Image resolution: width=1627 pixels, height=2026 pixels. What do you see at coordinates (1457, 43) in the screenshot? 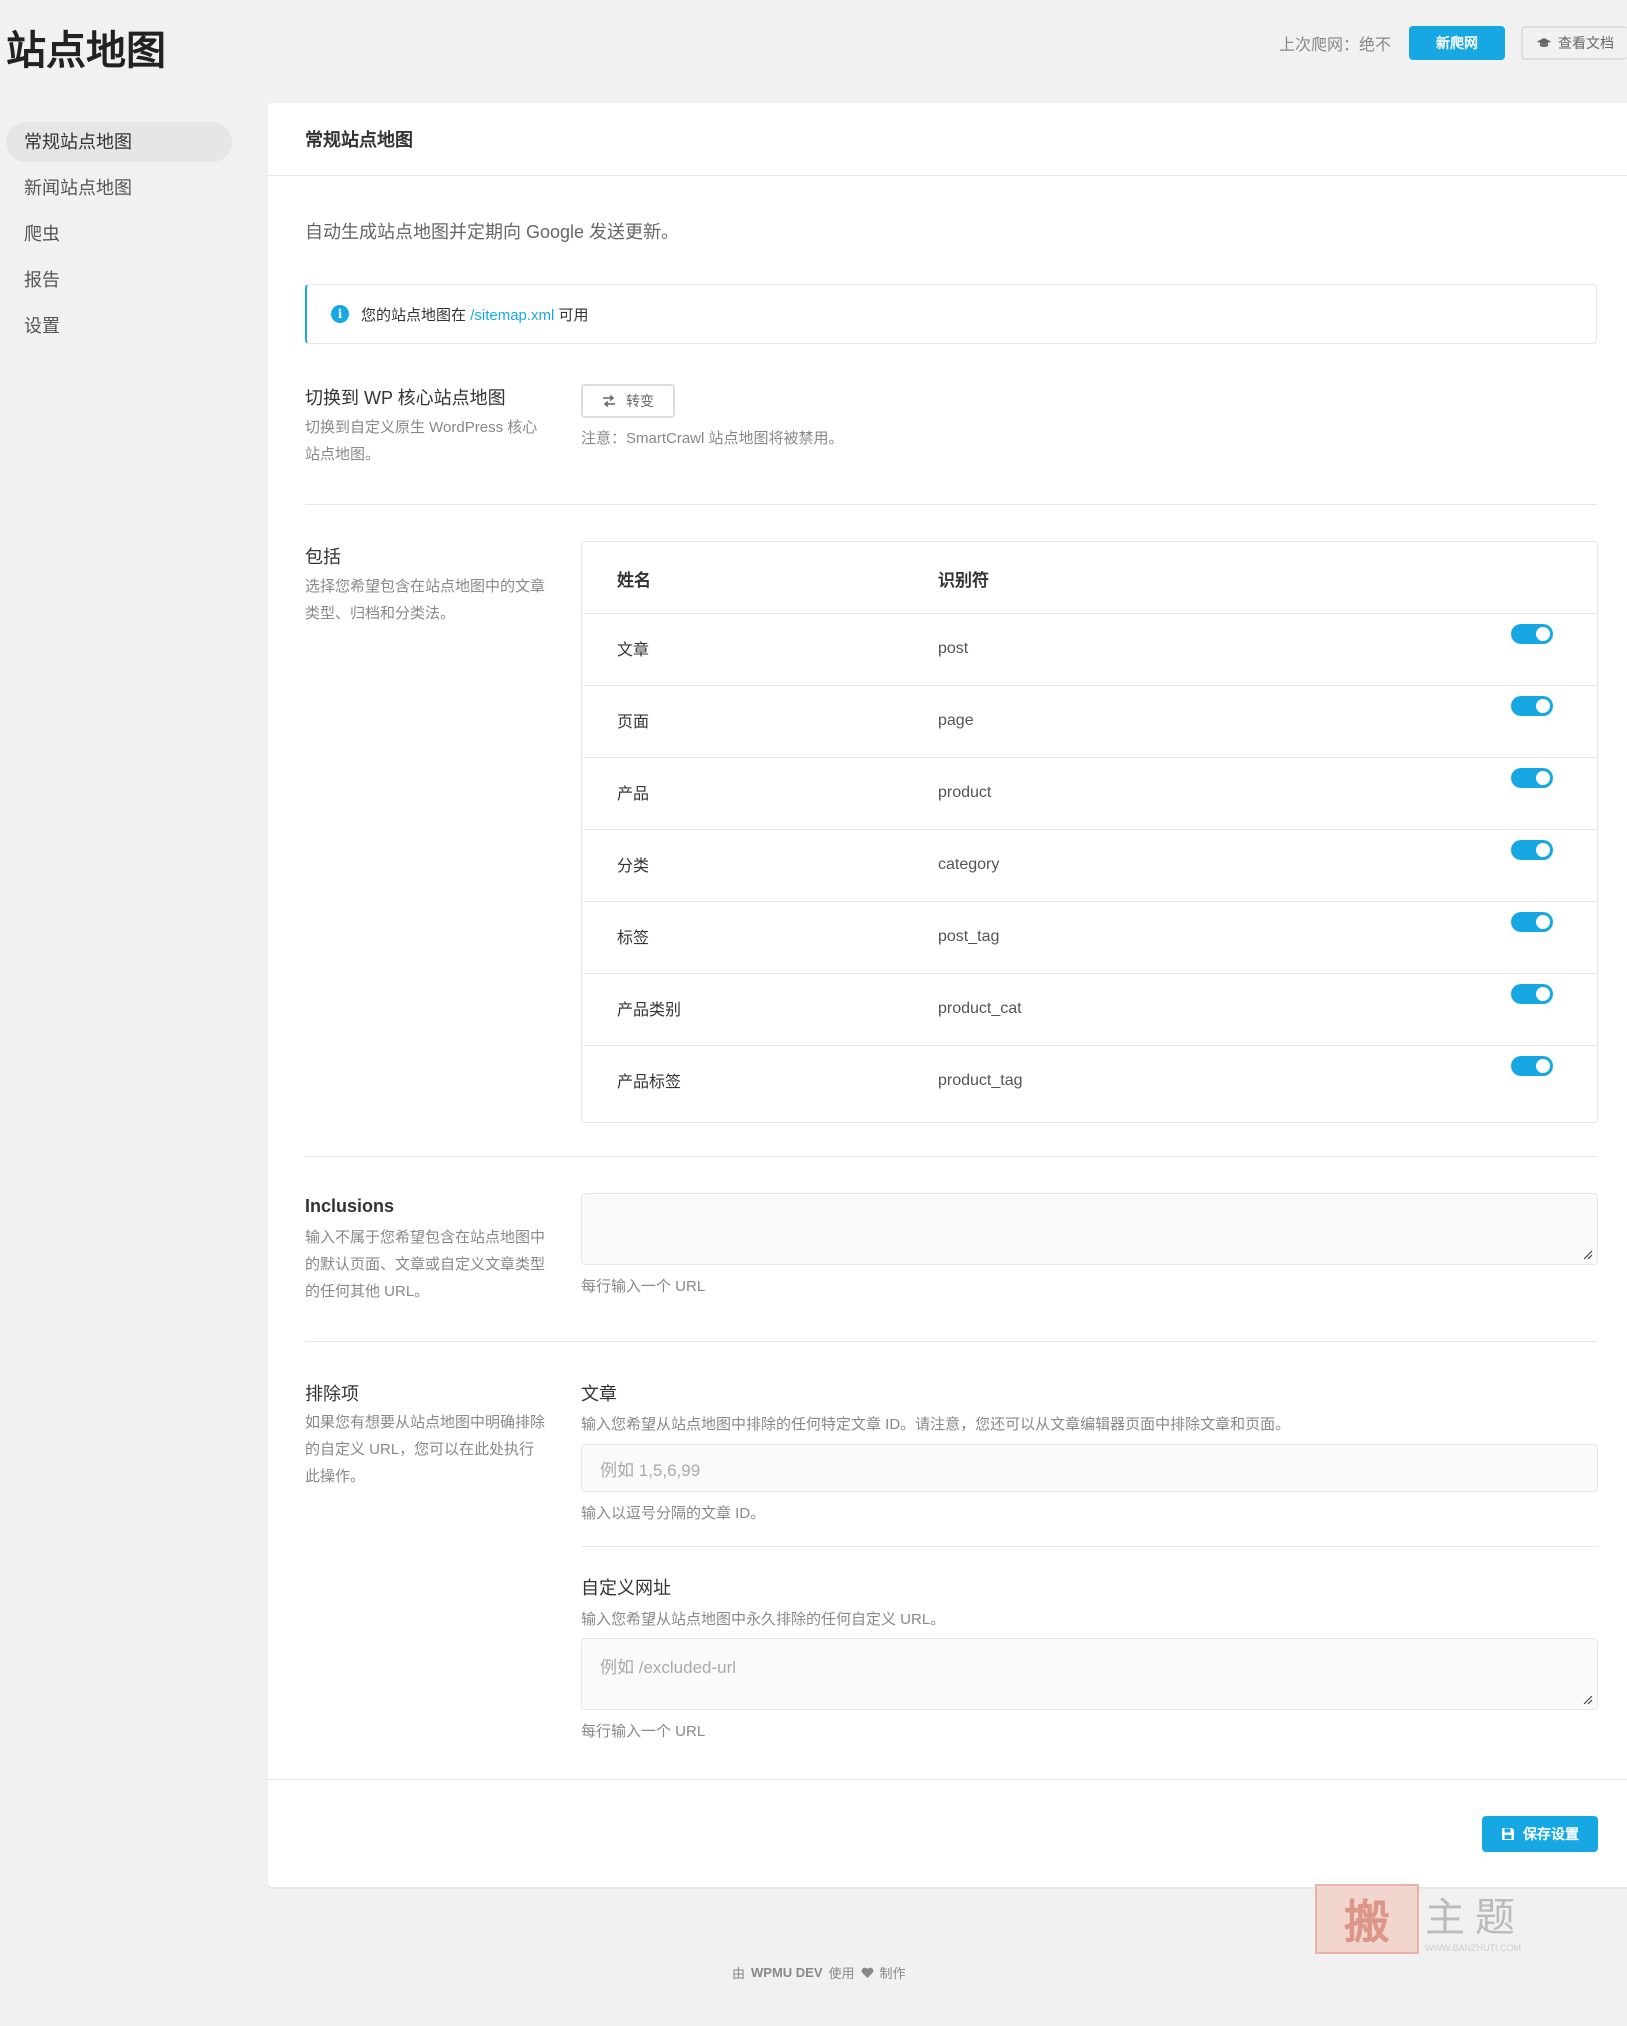
I see `new-crawl-button: 新爬网` at bounding box center [1457, 43].